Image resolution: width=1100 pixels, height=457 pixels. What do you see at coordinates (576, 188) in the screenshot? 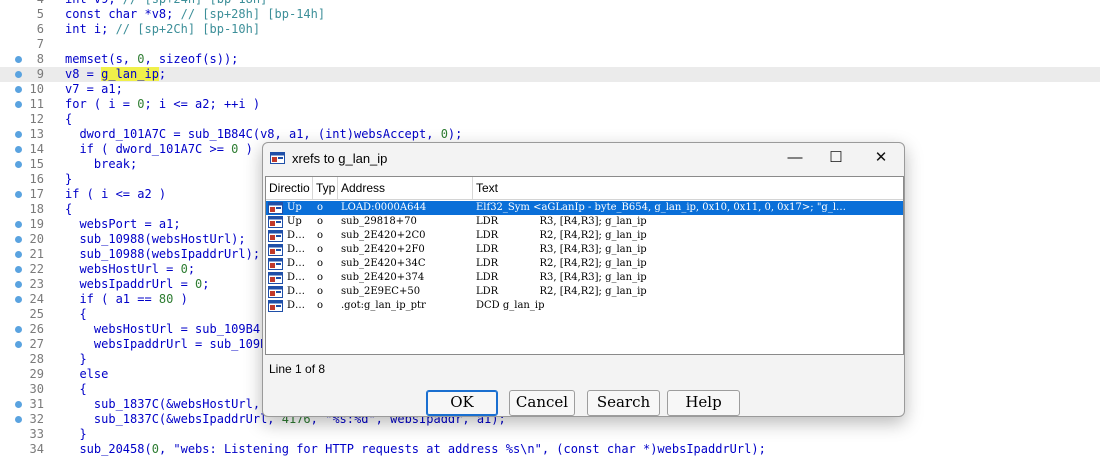
I see `column-text: Text` at bounding box center [576, 188].